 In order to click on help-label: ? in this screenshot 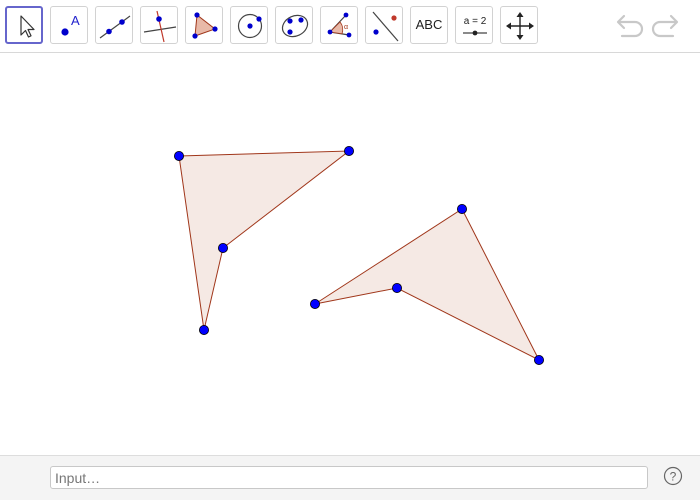, I will do `click(673, 477)`.